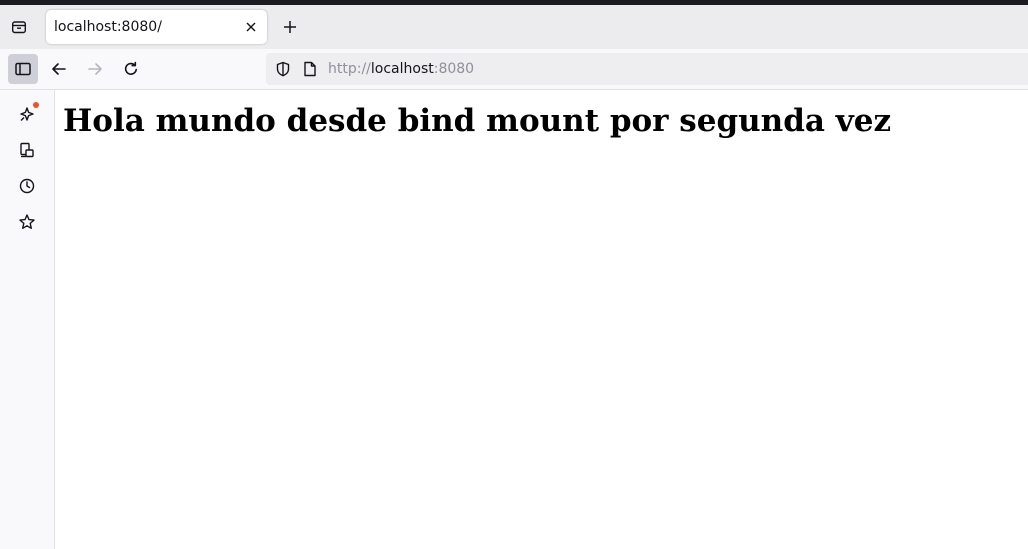 This screenshot has width=1028, height=549. I want to click on tab-active: localhost:8080/, so click(156, 27).